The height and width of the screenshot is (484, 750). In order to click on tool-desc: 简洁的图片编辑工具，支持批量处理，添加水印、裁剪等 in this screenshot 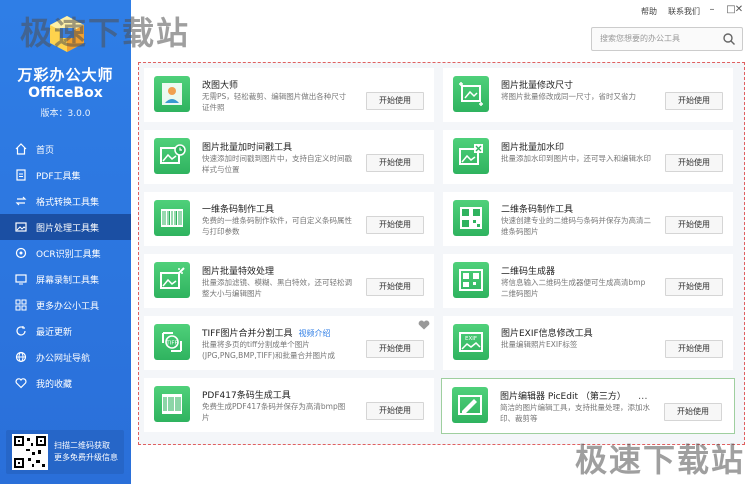, I will do `click(575, 413)`.